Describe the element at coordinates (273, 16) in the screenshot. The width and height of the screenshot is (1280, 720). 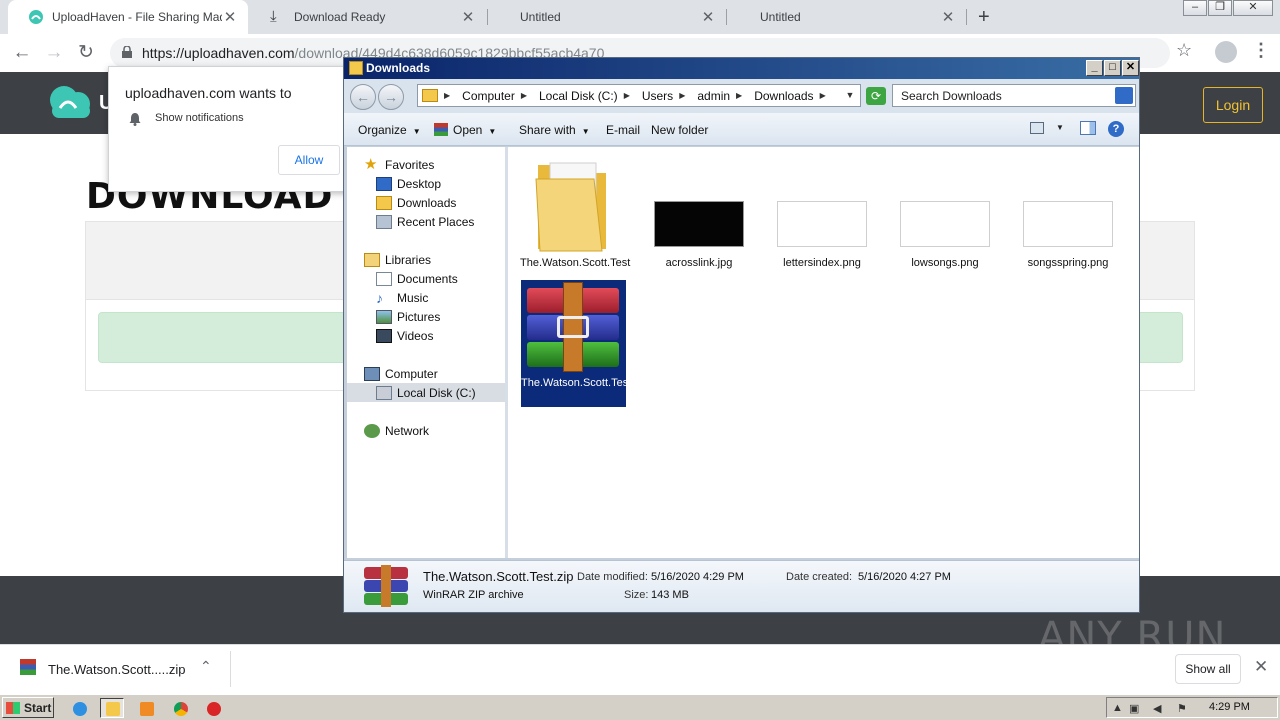
I see `download-icon: ⤓` at that location.